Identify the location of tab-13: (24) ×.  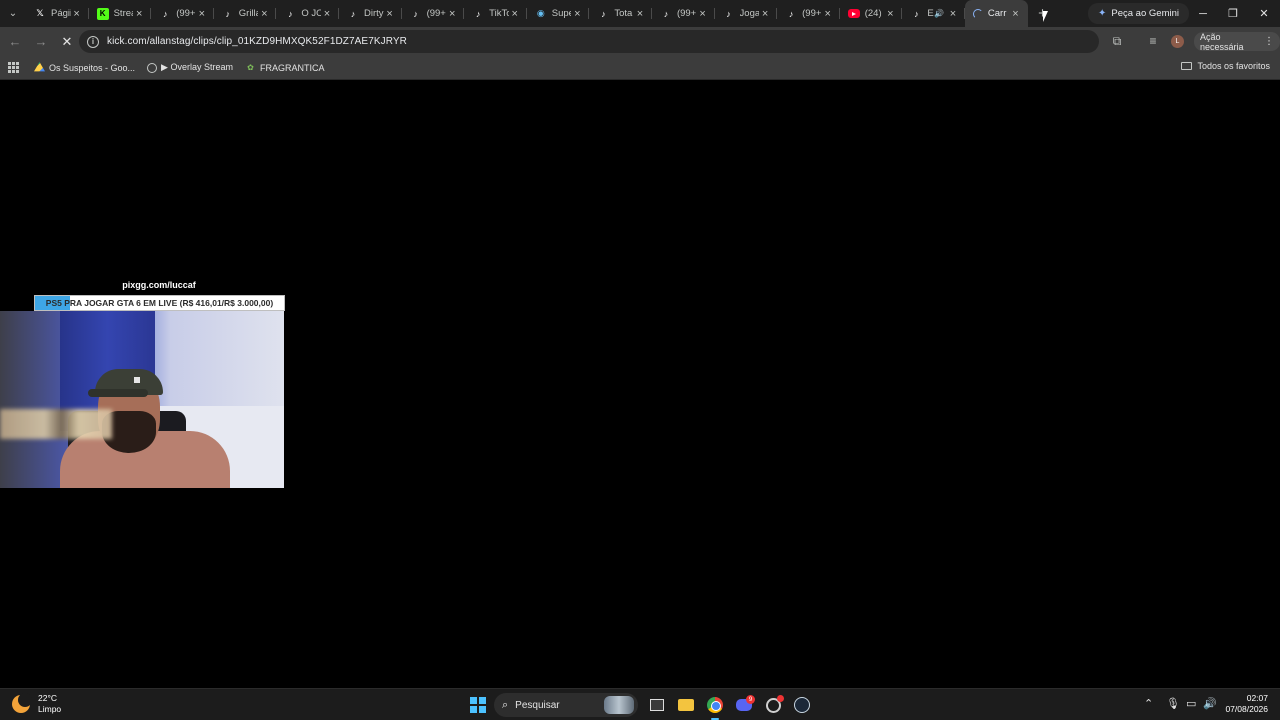
(871, 13).